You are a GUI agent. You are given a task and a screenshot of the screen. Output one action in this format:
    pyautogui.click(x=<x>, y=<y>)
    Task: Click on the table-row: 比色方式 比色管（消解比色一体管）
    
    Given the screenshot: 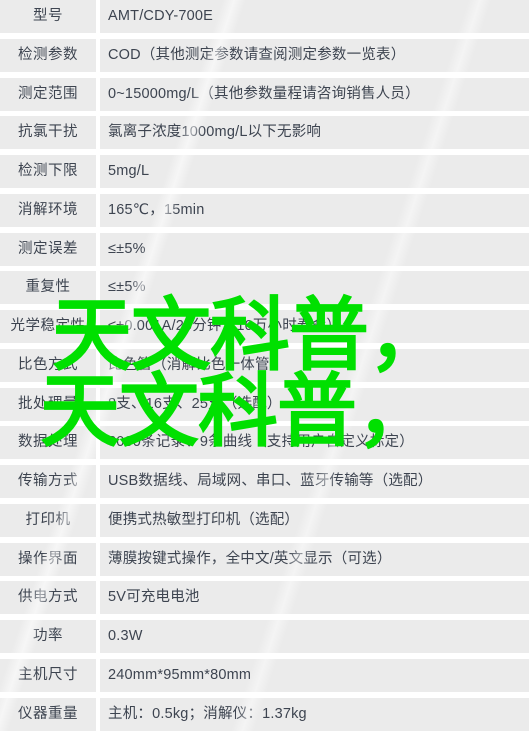 What is the action you would take?
    pyautogui.click(x=264, y=365)
    